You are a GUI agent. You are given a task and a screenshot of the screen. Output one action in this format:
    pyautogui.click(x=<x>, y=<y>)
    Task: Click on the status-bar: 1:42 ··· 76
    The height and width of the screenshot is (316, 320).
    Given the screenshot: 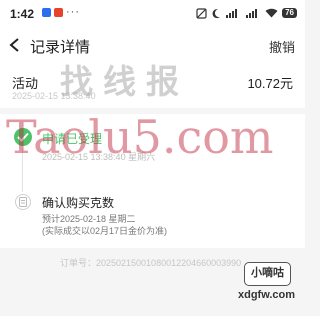 What is the action you would take?
    pyautogui.click(x=152, y=14)
    